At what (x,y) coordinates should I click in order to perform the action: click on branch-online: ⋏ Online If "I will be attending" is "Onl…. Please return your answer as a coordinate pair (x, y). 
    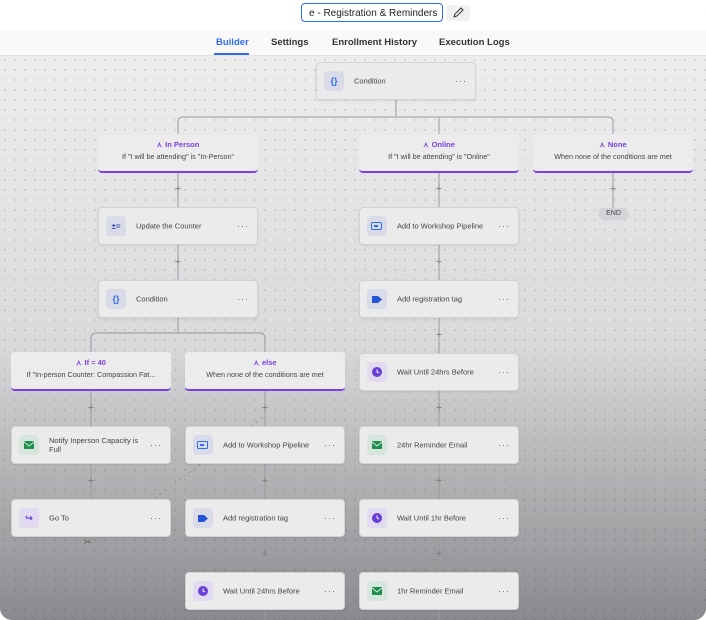
    Looking at the image, I should click on (439, 153).